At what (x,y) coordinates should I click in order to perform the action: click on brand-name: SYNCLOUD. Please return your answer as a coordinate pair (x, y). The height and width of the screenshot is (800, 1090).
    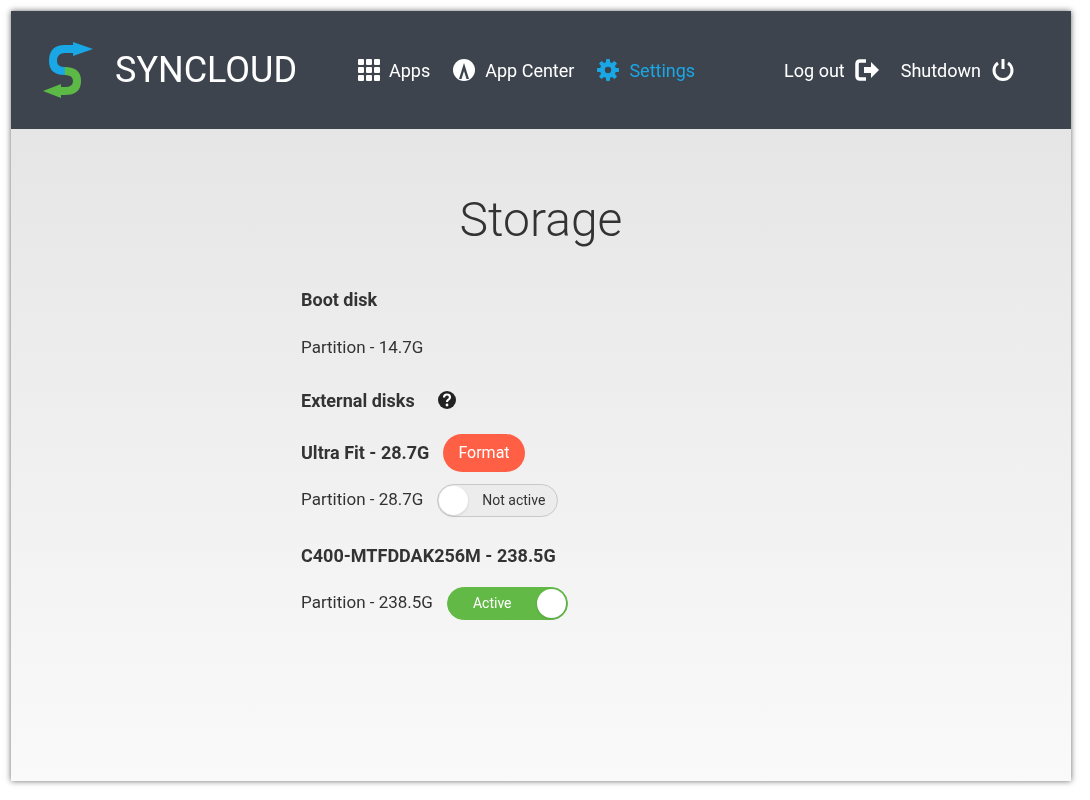
    Looking at the image, I should click on (206, 70).